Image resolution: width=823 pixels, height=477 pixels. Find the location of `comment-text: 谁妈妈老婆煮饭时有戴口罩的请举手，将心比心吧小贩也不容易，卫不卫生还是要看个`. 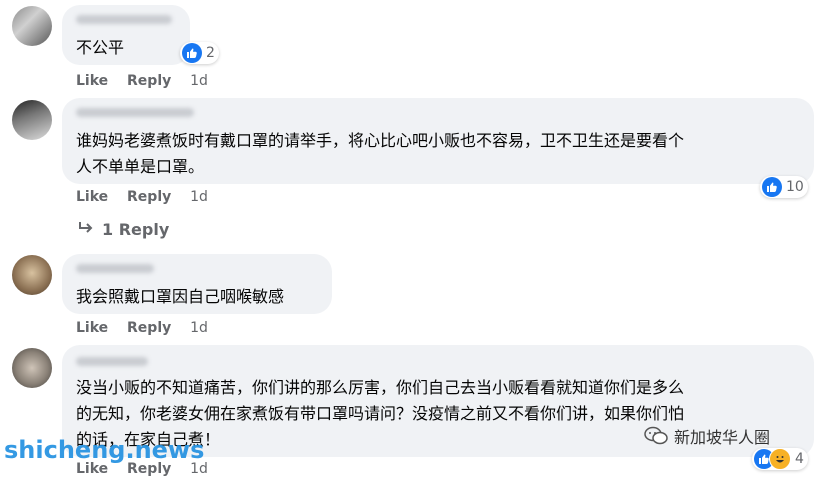

comment-text: 谁妈妈老婆煮饭时有戴口罩的请举手，将心比心吧小贩也不容易，卫不卫生还是要看个 is located at coordinates (380, 140).